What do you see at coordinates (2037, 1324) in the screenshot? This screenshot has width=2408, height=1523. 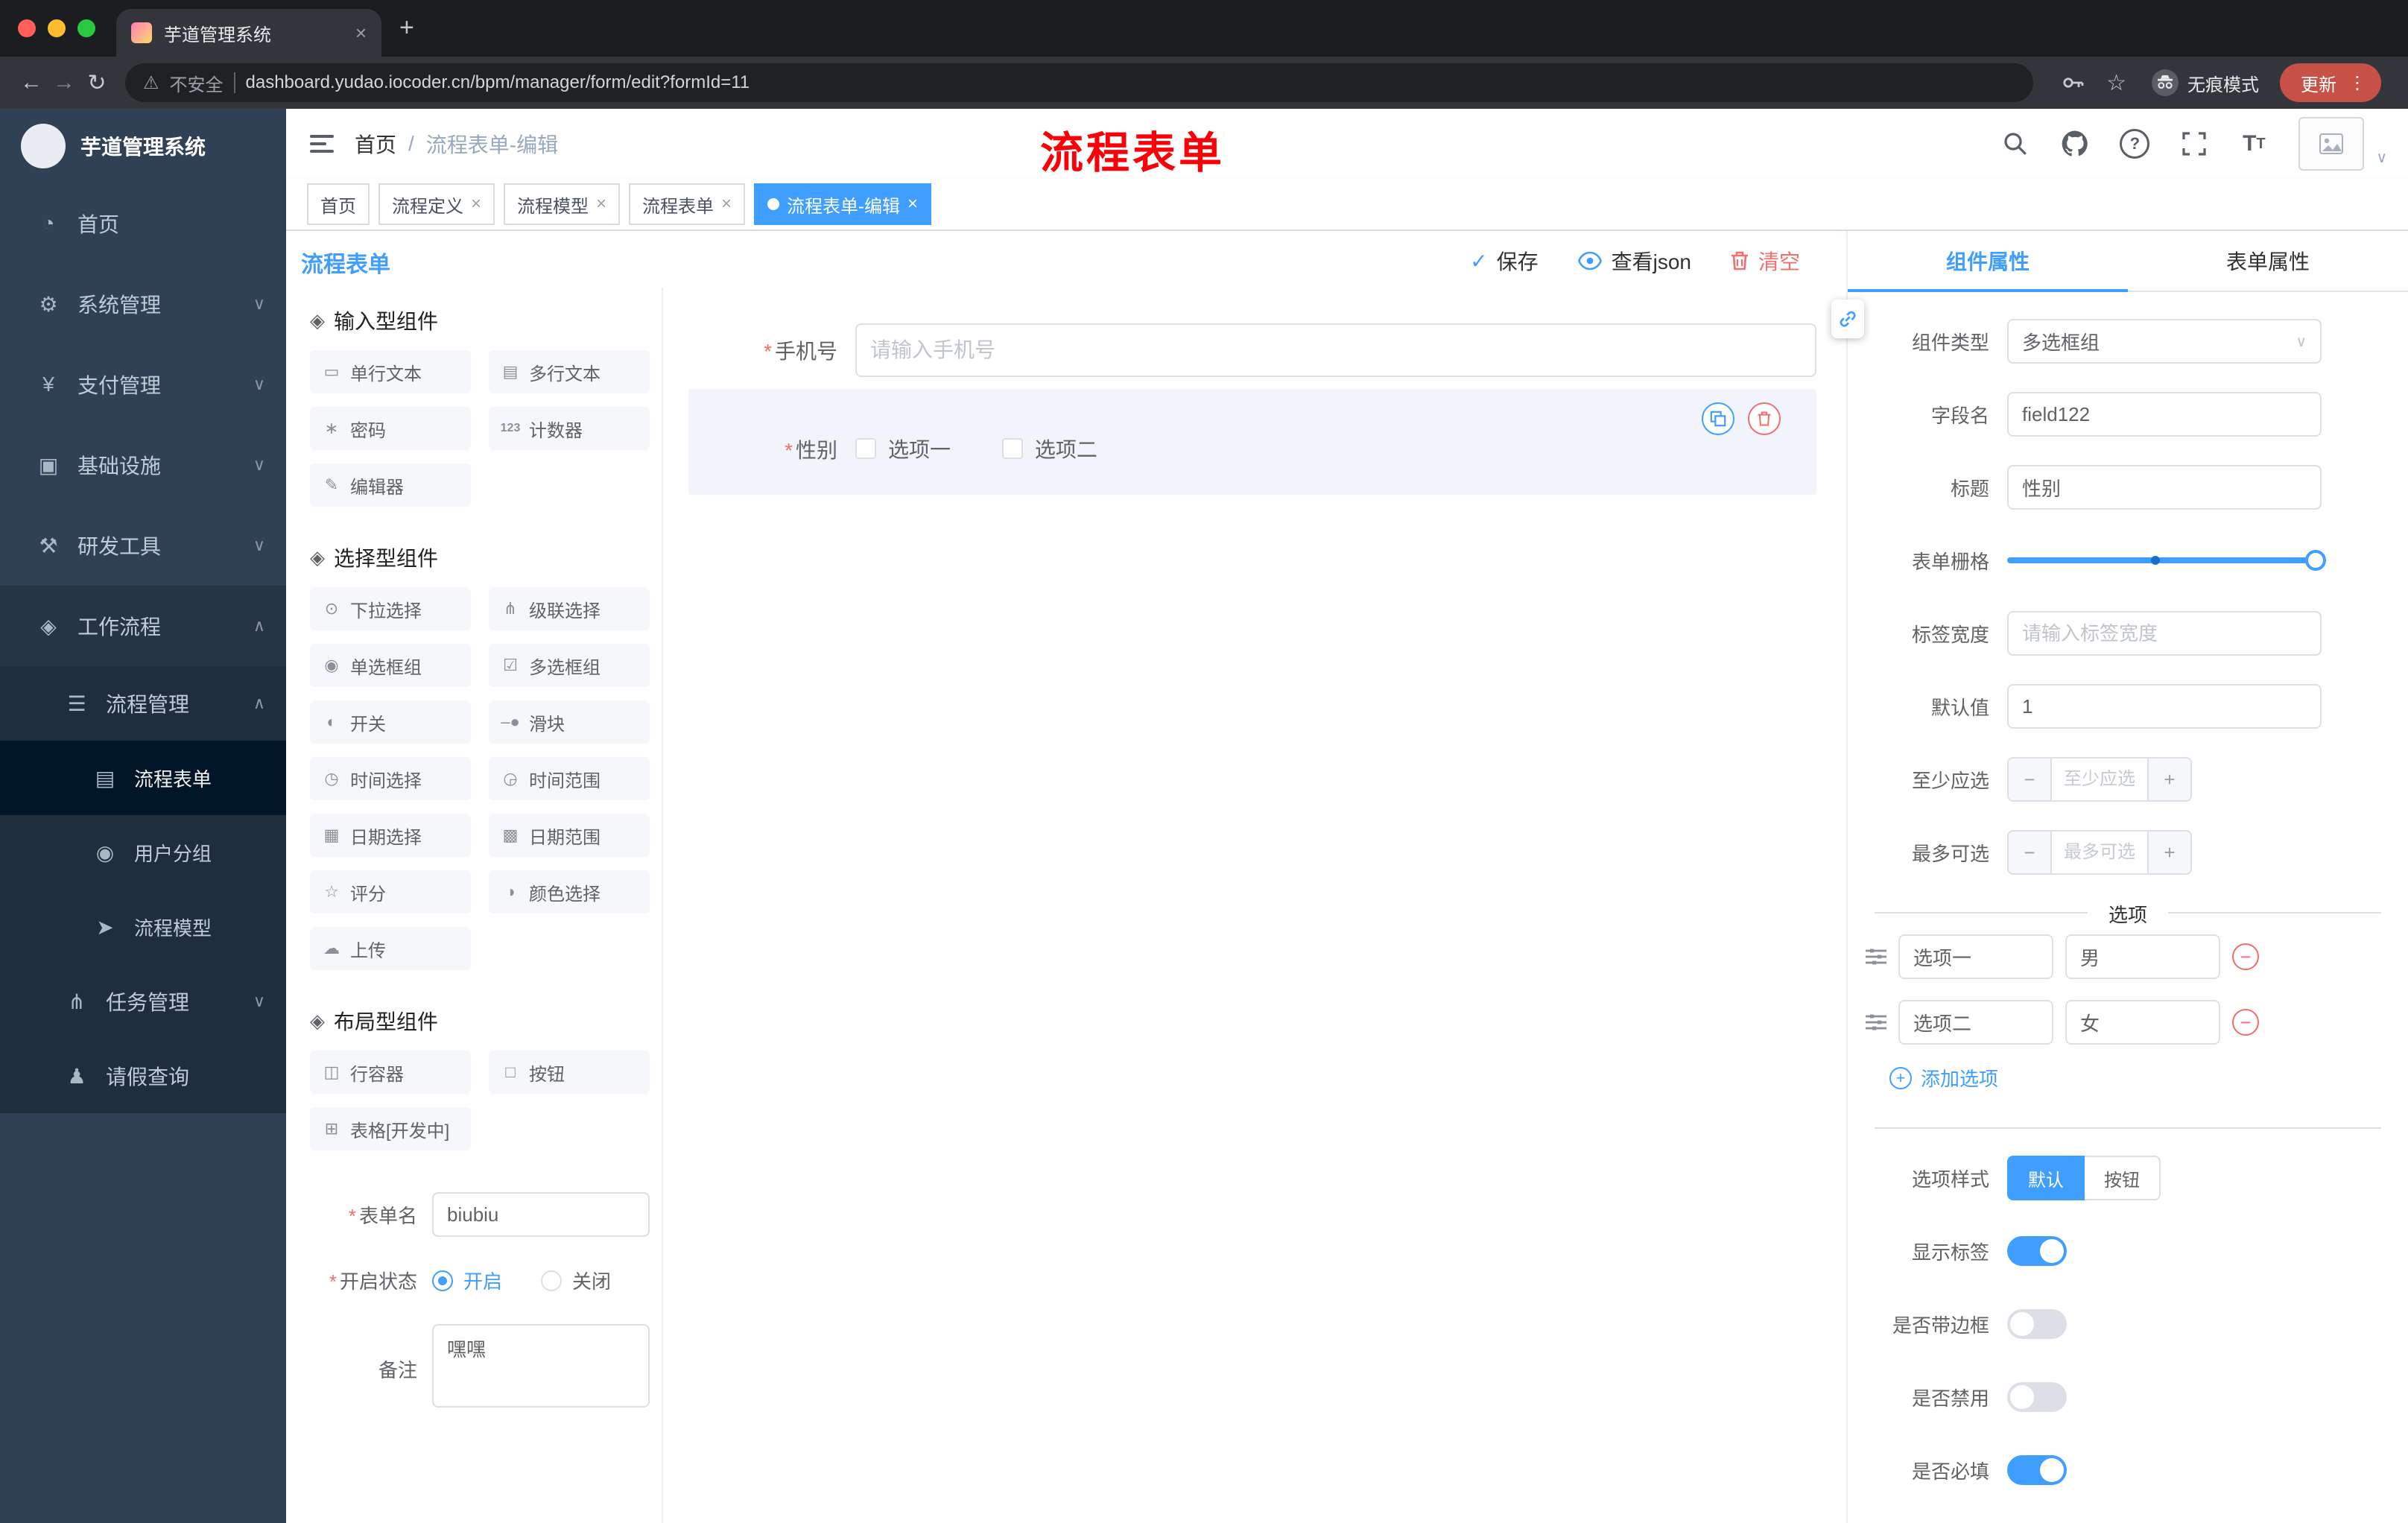 I see `border-switch` at bounding box center [2037, 1324].